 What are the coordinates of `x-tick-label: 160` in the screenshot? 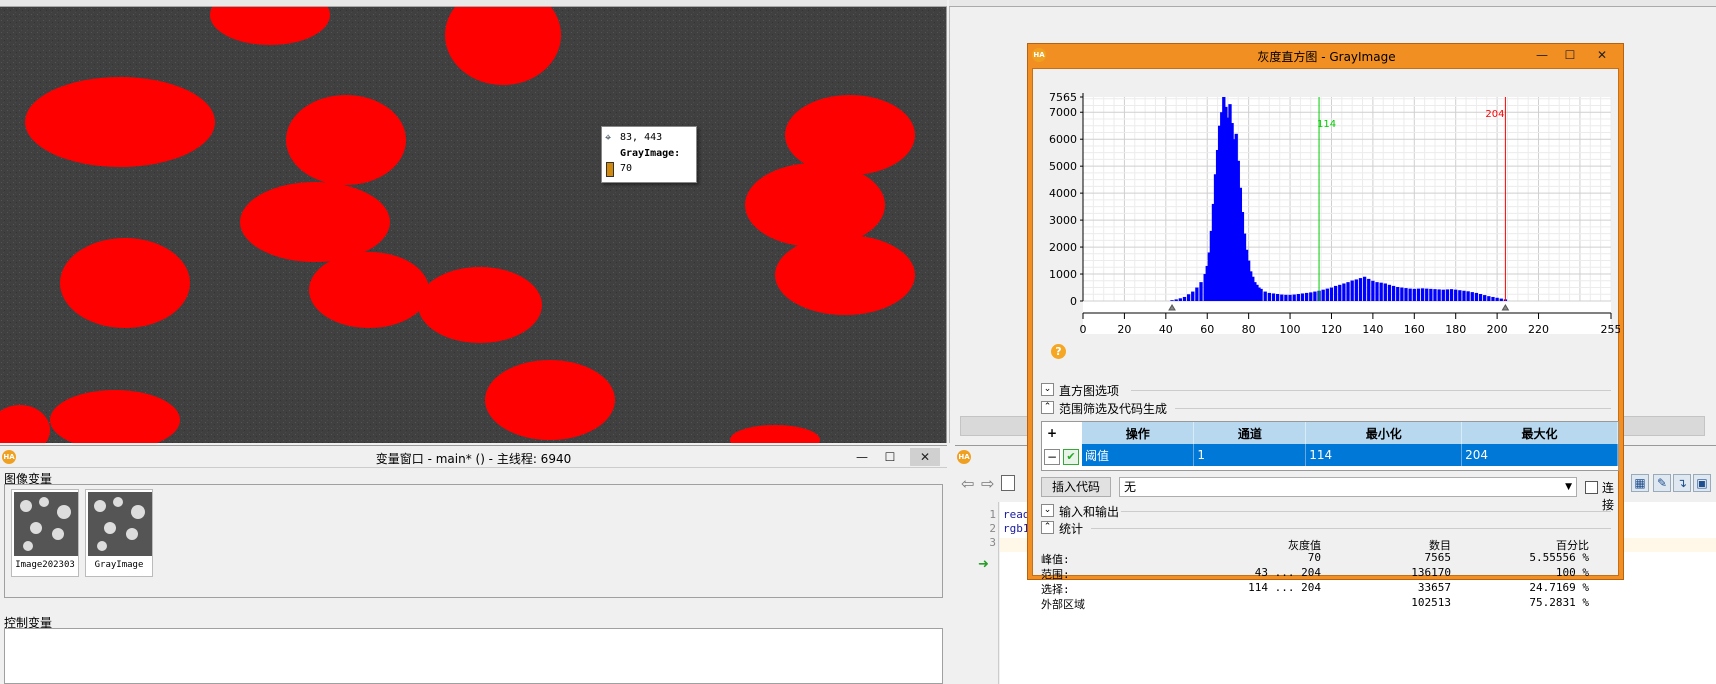 It's located at (1414, 328).